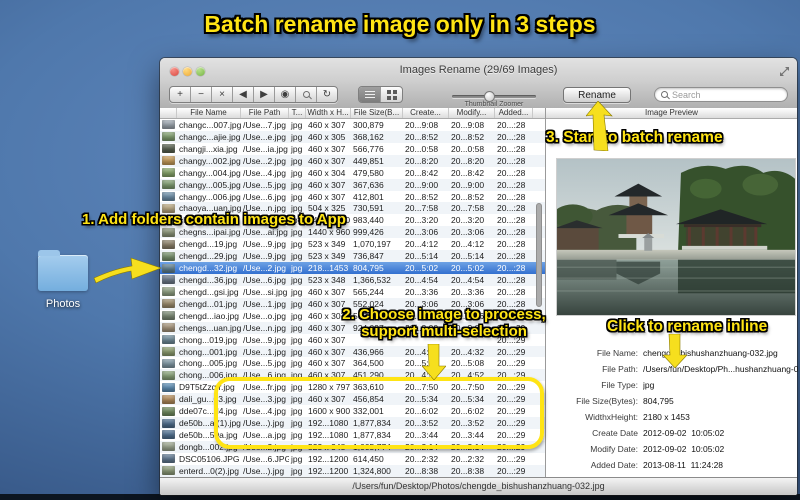 The height and width of the screenshot is (500, 800). What do you see at coordinates (264, 136) in the screenshot?
I see `cell-path: /Use...e.jpg` at bounding box center [264, 136].